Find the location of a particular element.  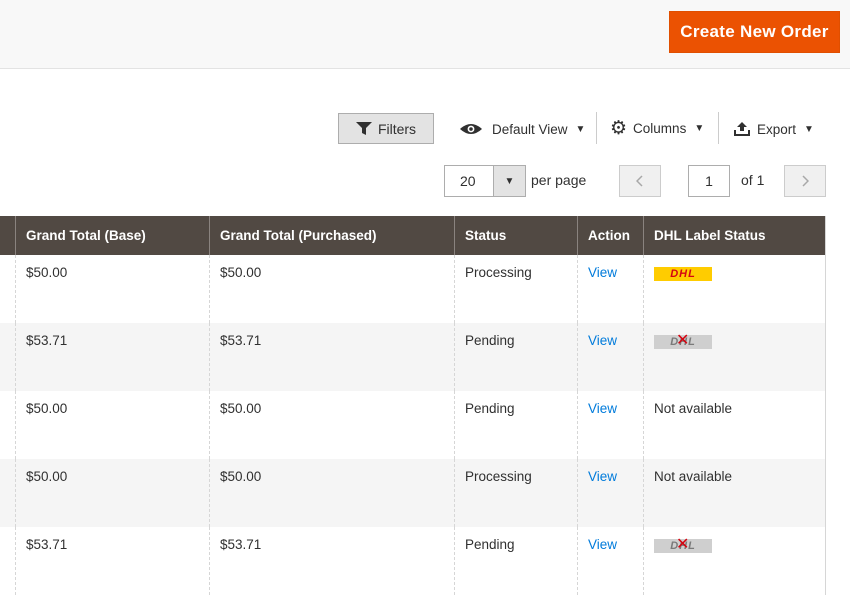

default-view-dropdown: Default View ▼ is located at coordinates (522, 129).